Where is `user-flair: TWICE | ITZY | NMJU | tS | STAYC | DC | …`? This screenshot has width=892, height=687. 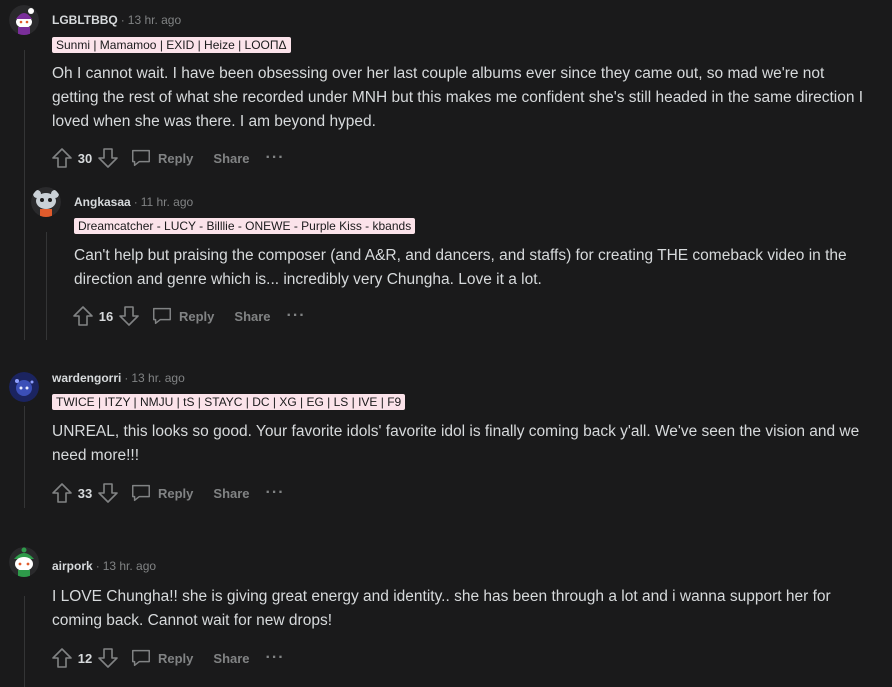 user-flair: TWICE | ITZY | NMJU | tS | STAYC | DC | … is located at coordinates (229, 402).